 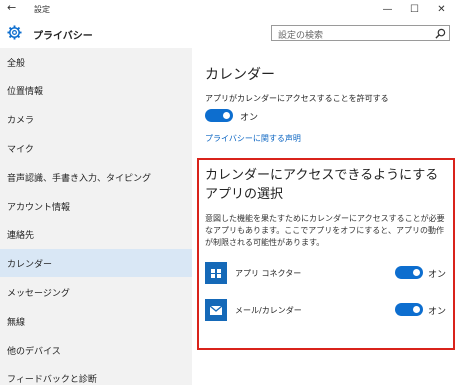 I want to click on sidebar-item-label: 全般, so click(x=16, y=64).